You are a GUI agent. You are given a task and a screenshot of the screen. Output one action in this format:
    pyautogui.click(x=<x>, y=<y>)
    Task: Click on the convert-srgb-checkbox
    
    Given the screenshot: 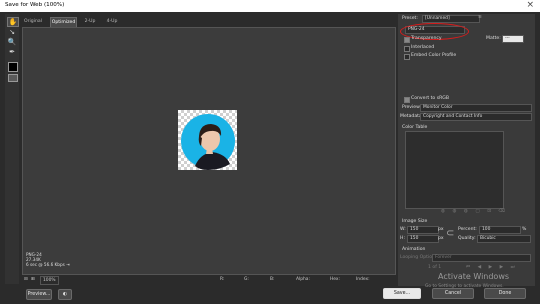 What is the action you would take?
    pyautogui.click(x=407, y=100)
    